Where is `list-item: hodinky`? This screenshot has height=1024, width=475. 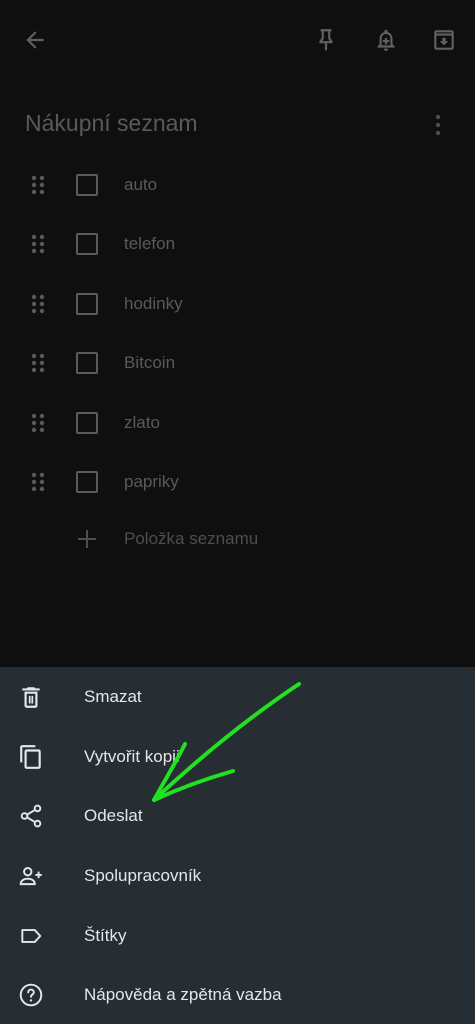 list-item: hodinky is located at coordinates (237, 303).